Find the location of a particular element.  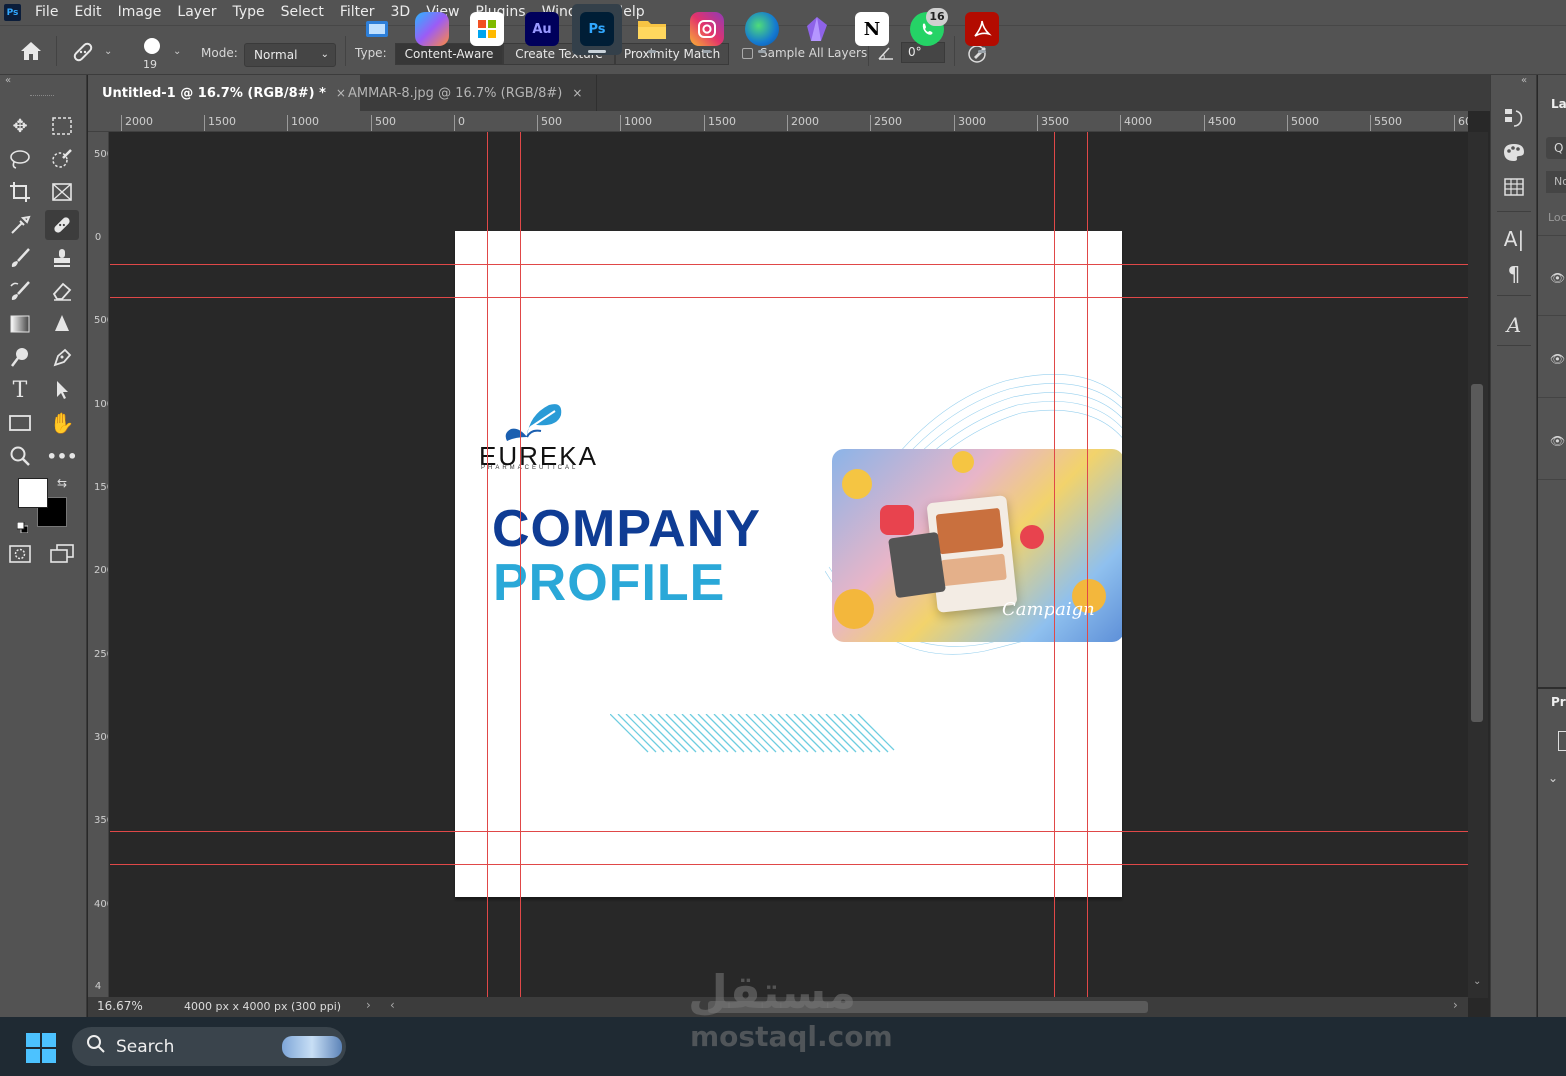

layers-filter-search: Q is located at coordinates (1556, 148).